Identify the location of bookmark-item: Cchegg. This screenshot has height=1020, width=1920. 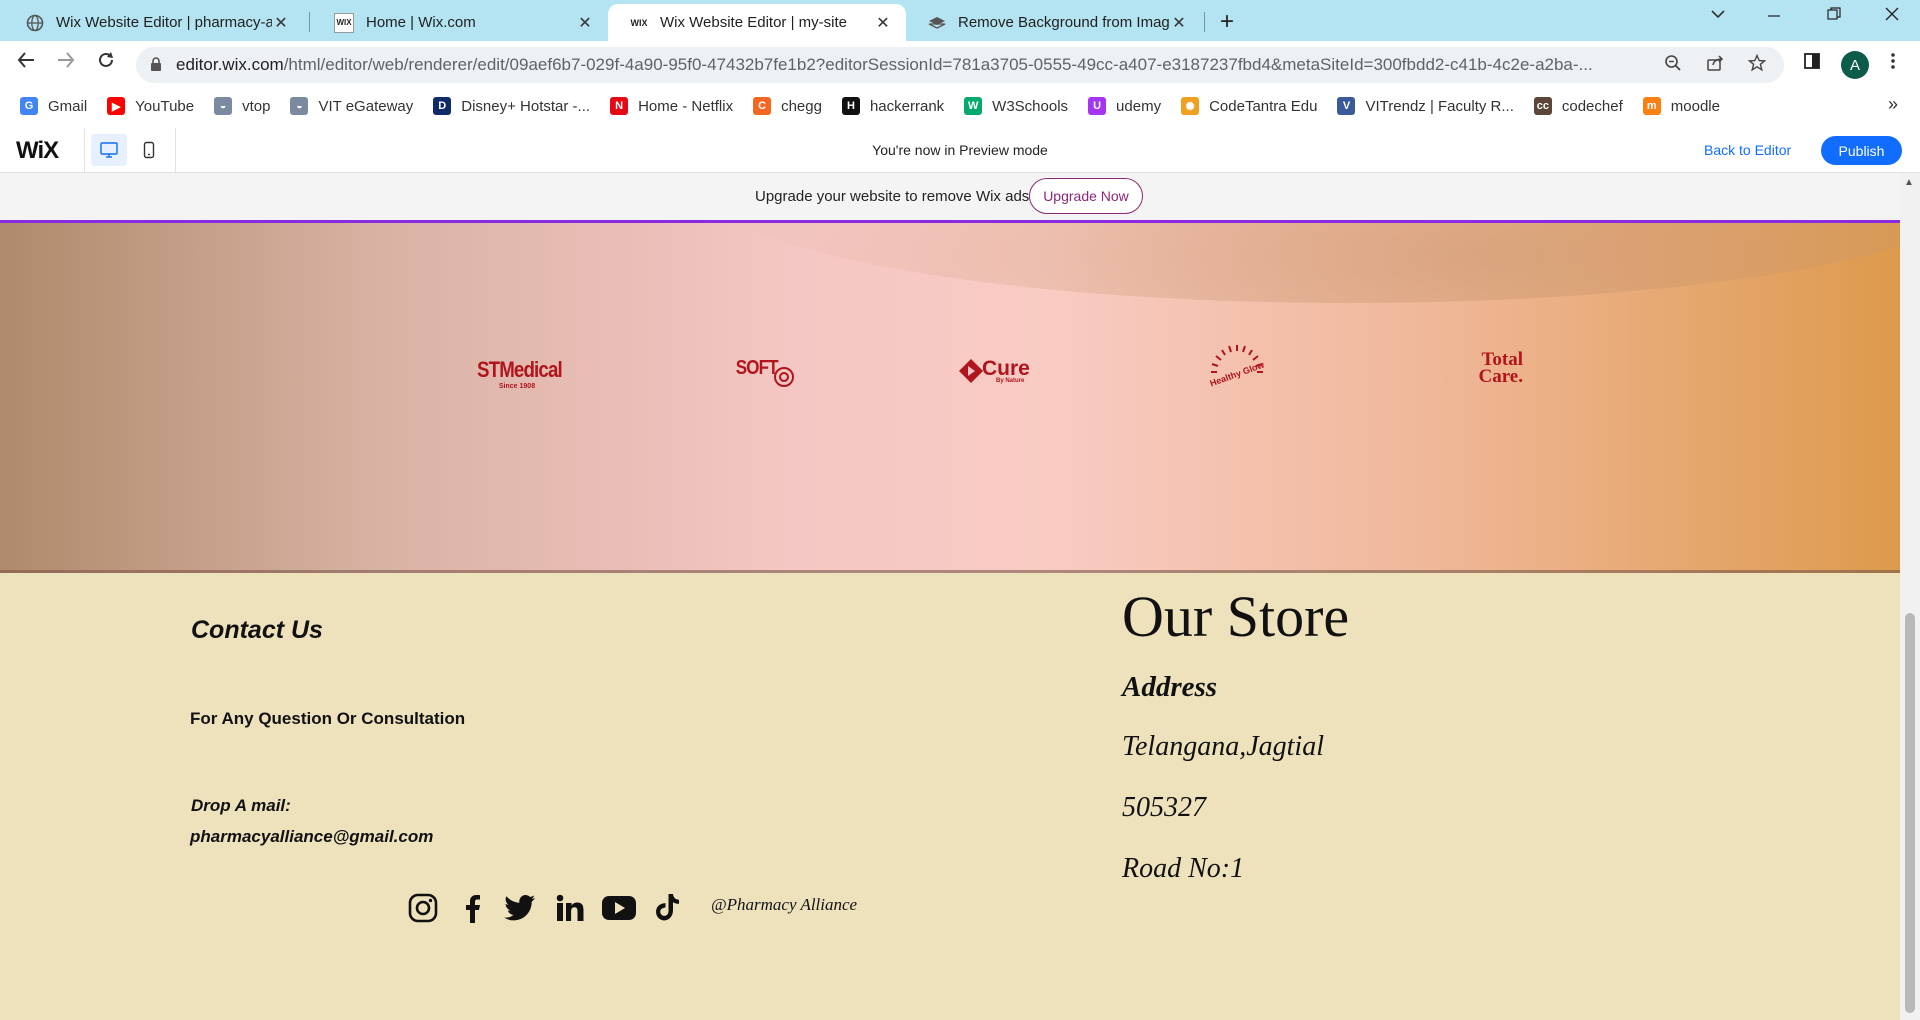
(787, 106).